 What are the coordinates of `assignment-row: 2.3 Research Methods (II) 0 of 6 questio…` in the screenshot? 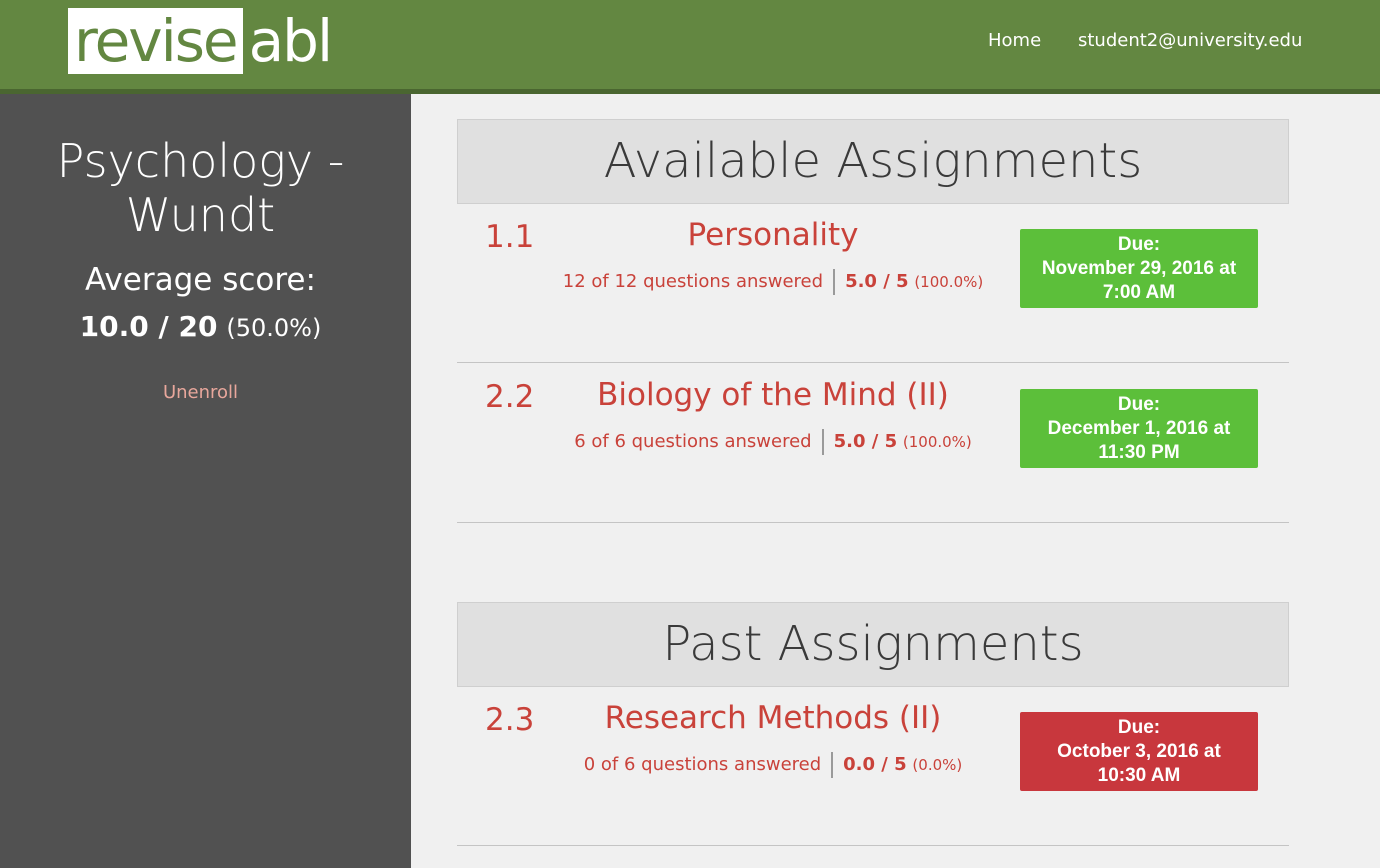 It's located at (873, 766).